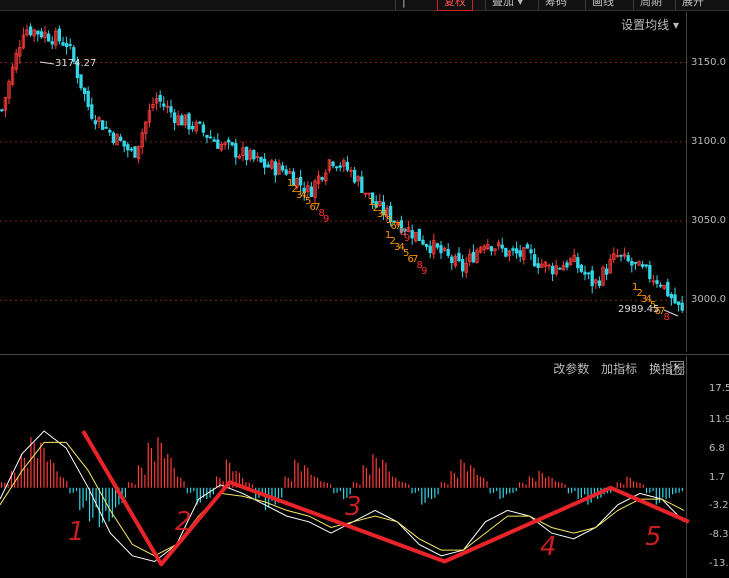 This screenshot has width=729, height=578. Describe the element at coordinates (692, 5) in the screenshot. I see `toolbar-item-6: 展开` at that location.